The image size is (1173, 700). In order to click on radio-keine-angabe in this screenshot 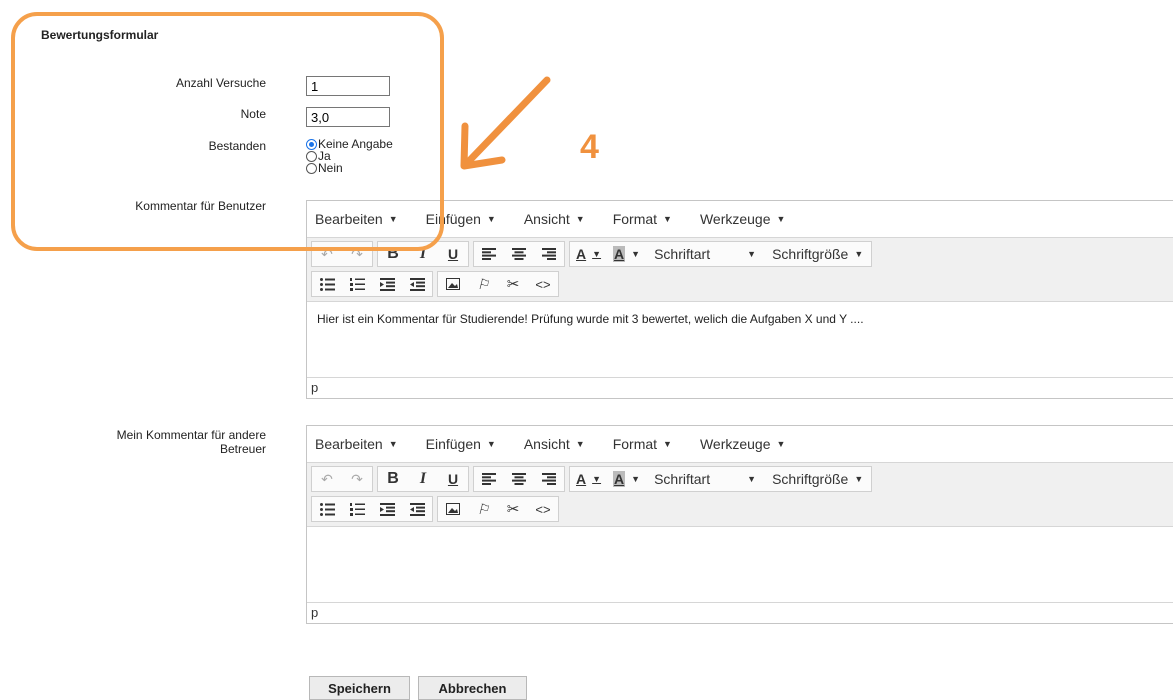, I will do `click(311, 144)`.